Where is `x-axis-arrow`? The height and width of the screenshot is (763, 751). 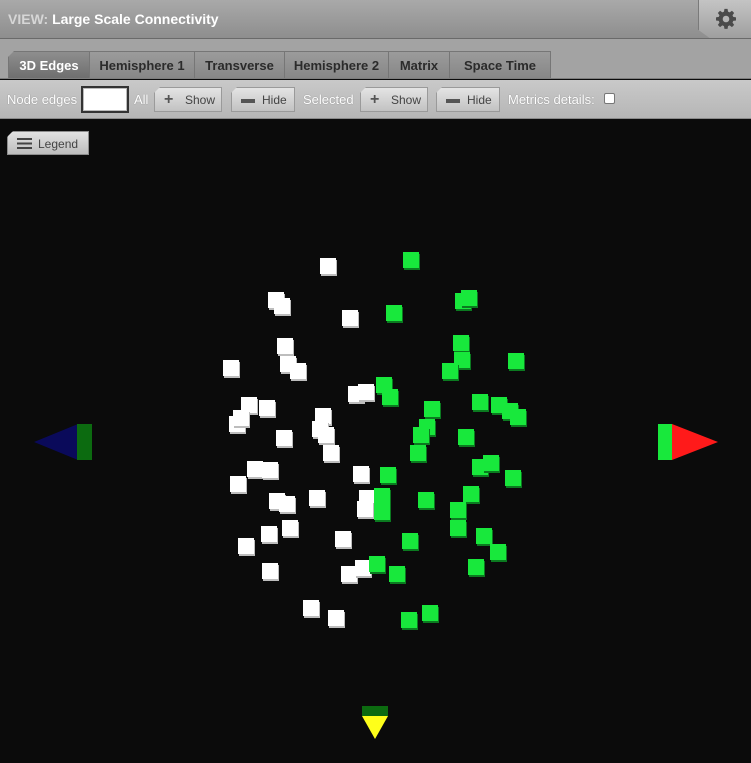
x-axis-arrow is located at coordinates (695, 442).